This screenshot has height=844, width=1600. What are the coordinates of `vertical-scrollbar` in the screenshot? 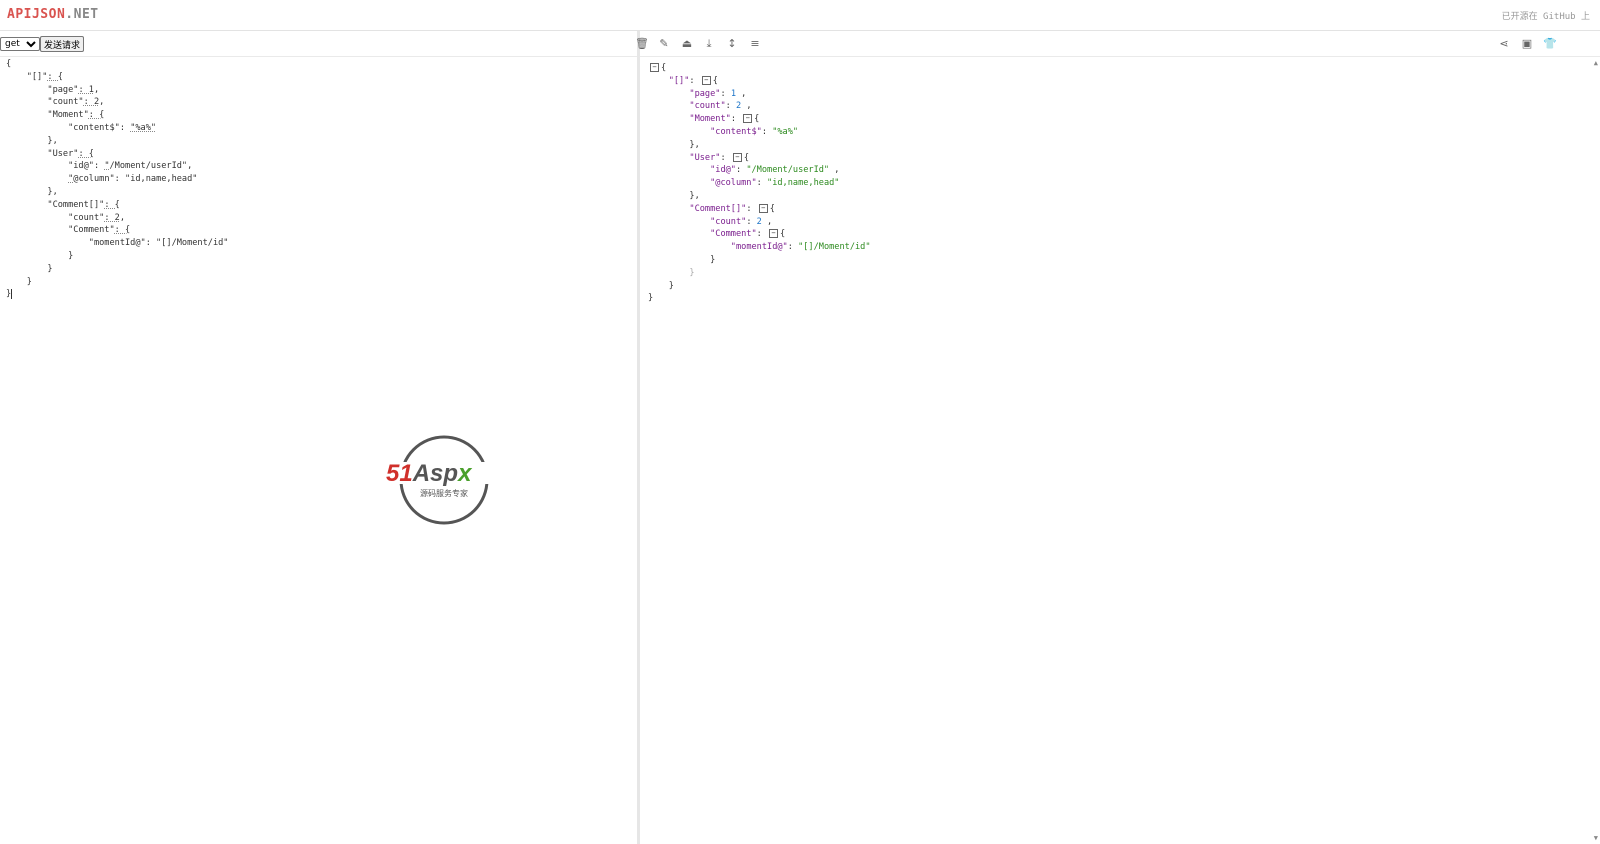 It's located at (1595, 451).